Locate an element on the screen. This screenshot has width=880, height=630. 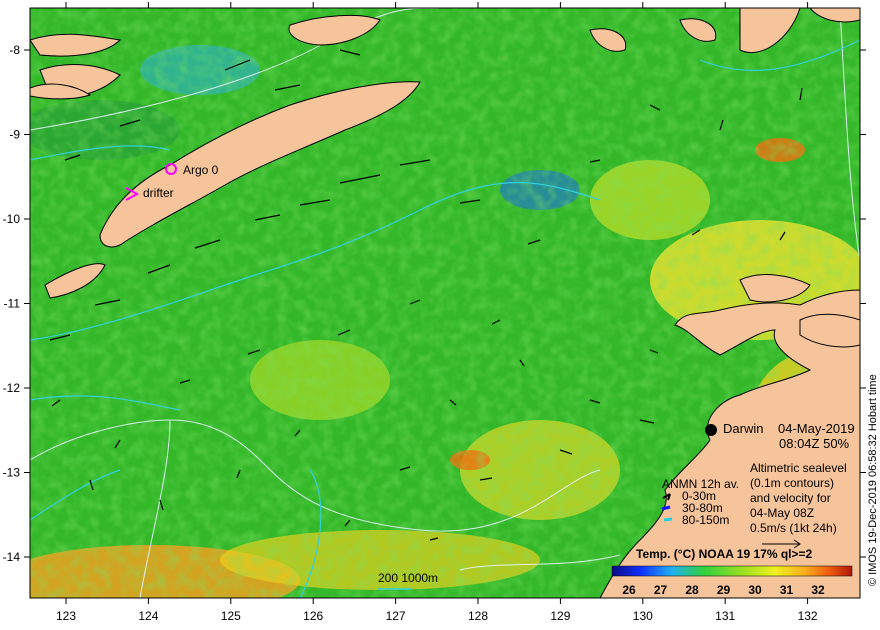
y-tick-label: -11 is located at coordinates (12, 304).